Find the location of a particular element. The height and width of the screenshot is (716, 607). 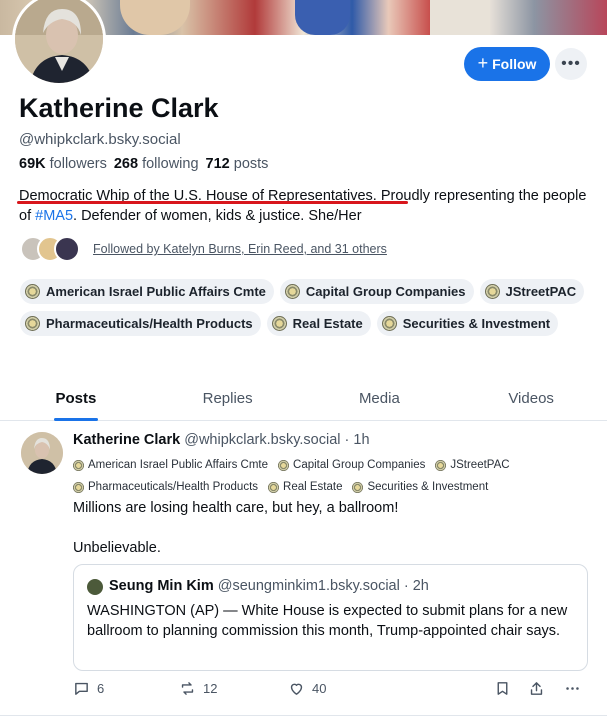

post-time: · 1h is located at coordinates (357, 440).